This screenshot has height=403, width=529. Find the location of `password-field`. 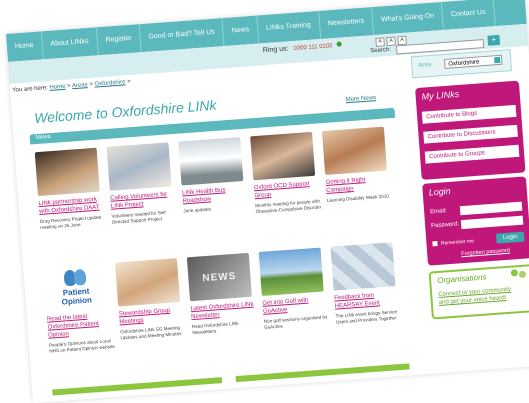

password-field is located at coordinates (492, 222).